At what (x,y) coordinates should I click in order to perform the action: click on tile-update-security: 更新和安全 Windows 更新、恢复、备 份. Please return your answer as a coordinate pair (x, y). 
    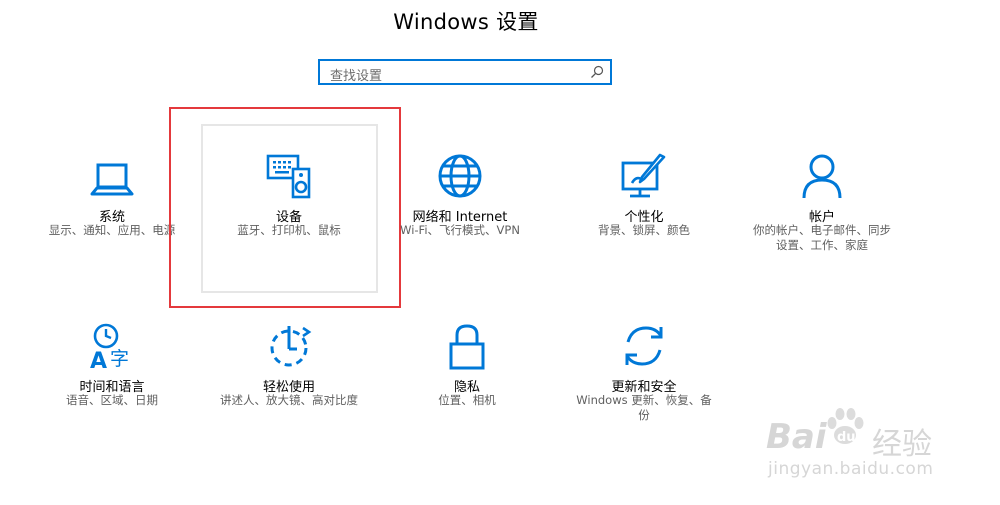
    Looking at the image, I should click on (644, 377).